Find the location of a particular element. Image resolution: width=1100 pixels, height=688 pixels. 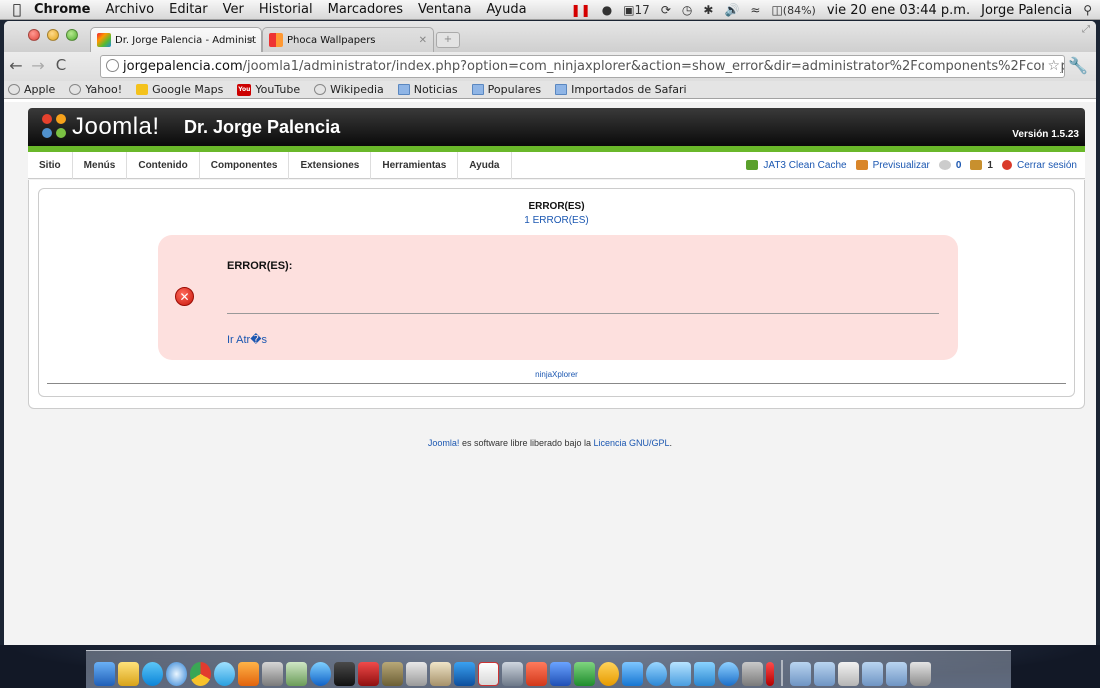

menu-componentes: Componentes is located at coordinates (245, 165).